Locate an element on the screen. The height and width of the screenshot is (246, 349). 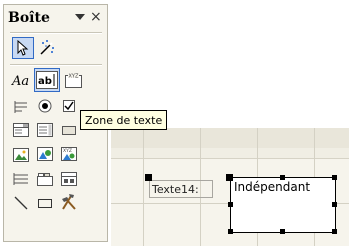
command-button-icon is located at coordinates (69, 130).